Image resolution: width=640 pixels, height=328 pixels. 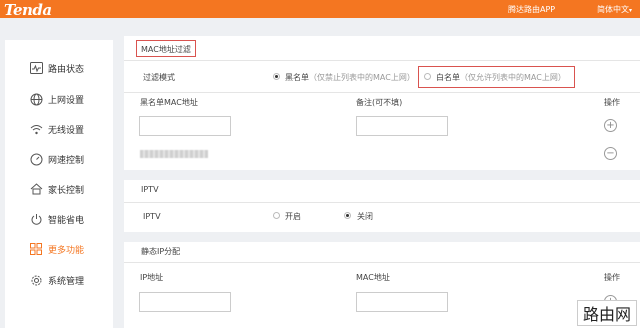 I want to click on language-label: 简体中文, so click(x=613, y=9).